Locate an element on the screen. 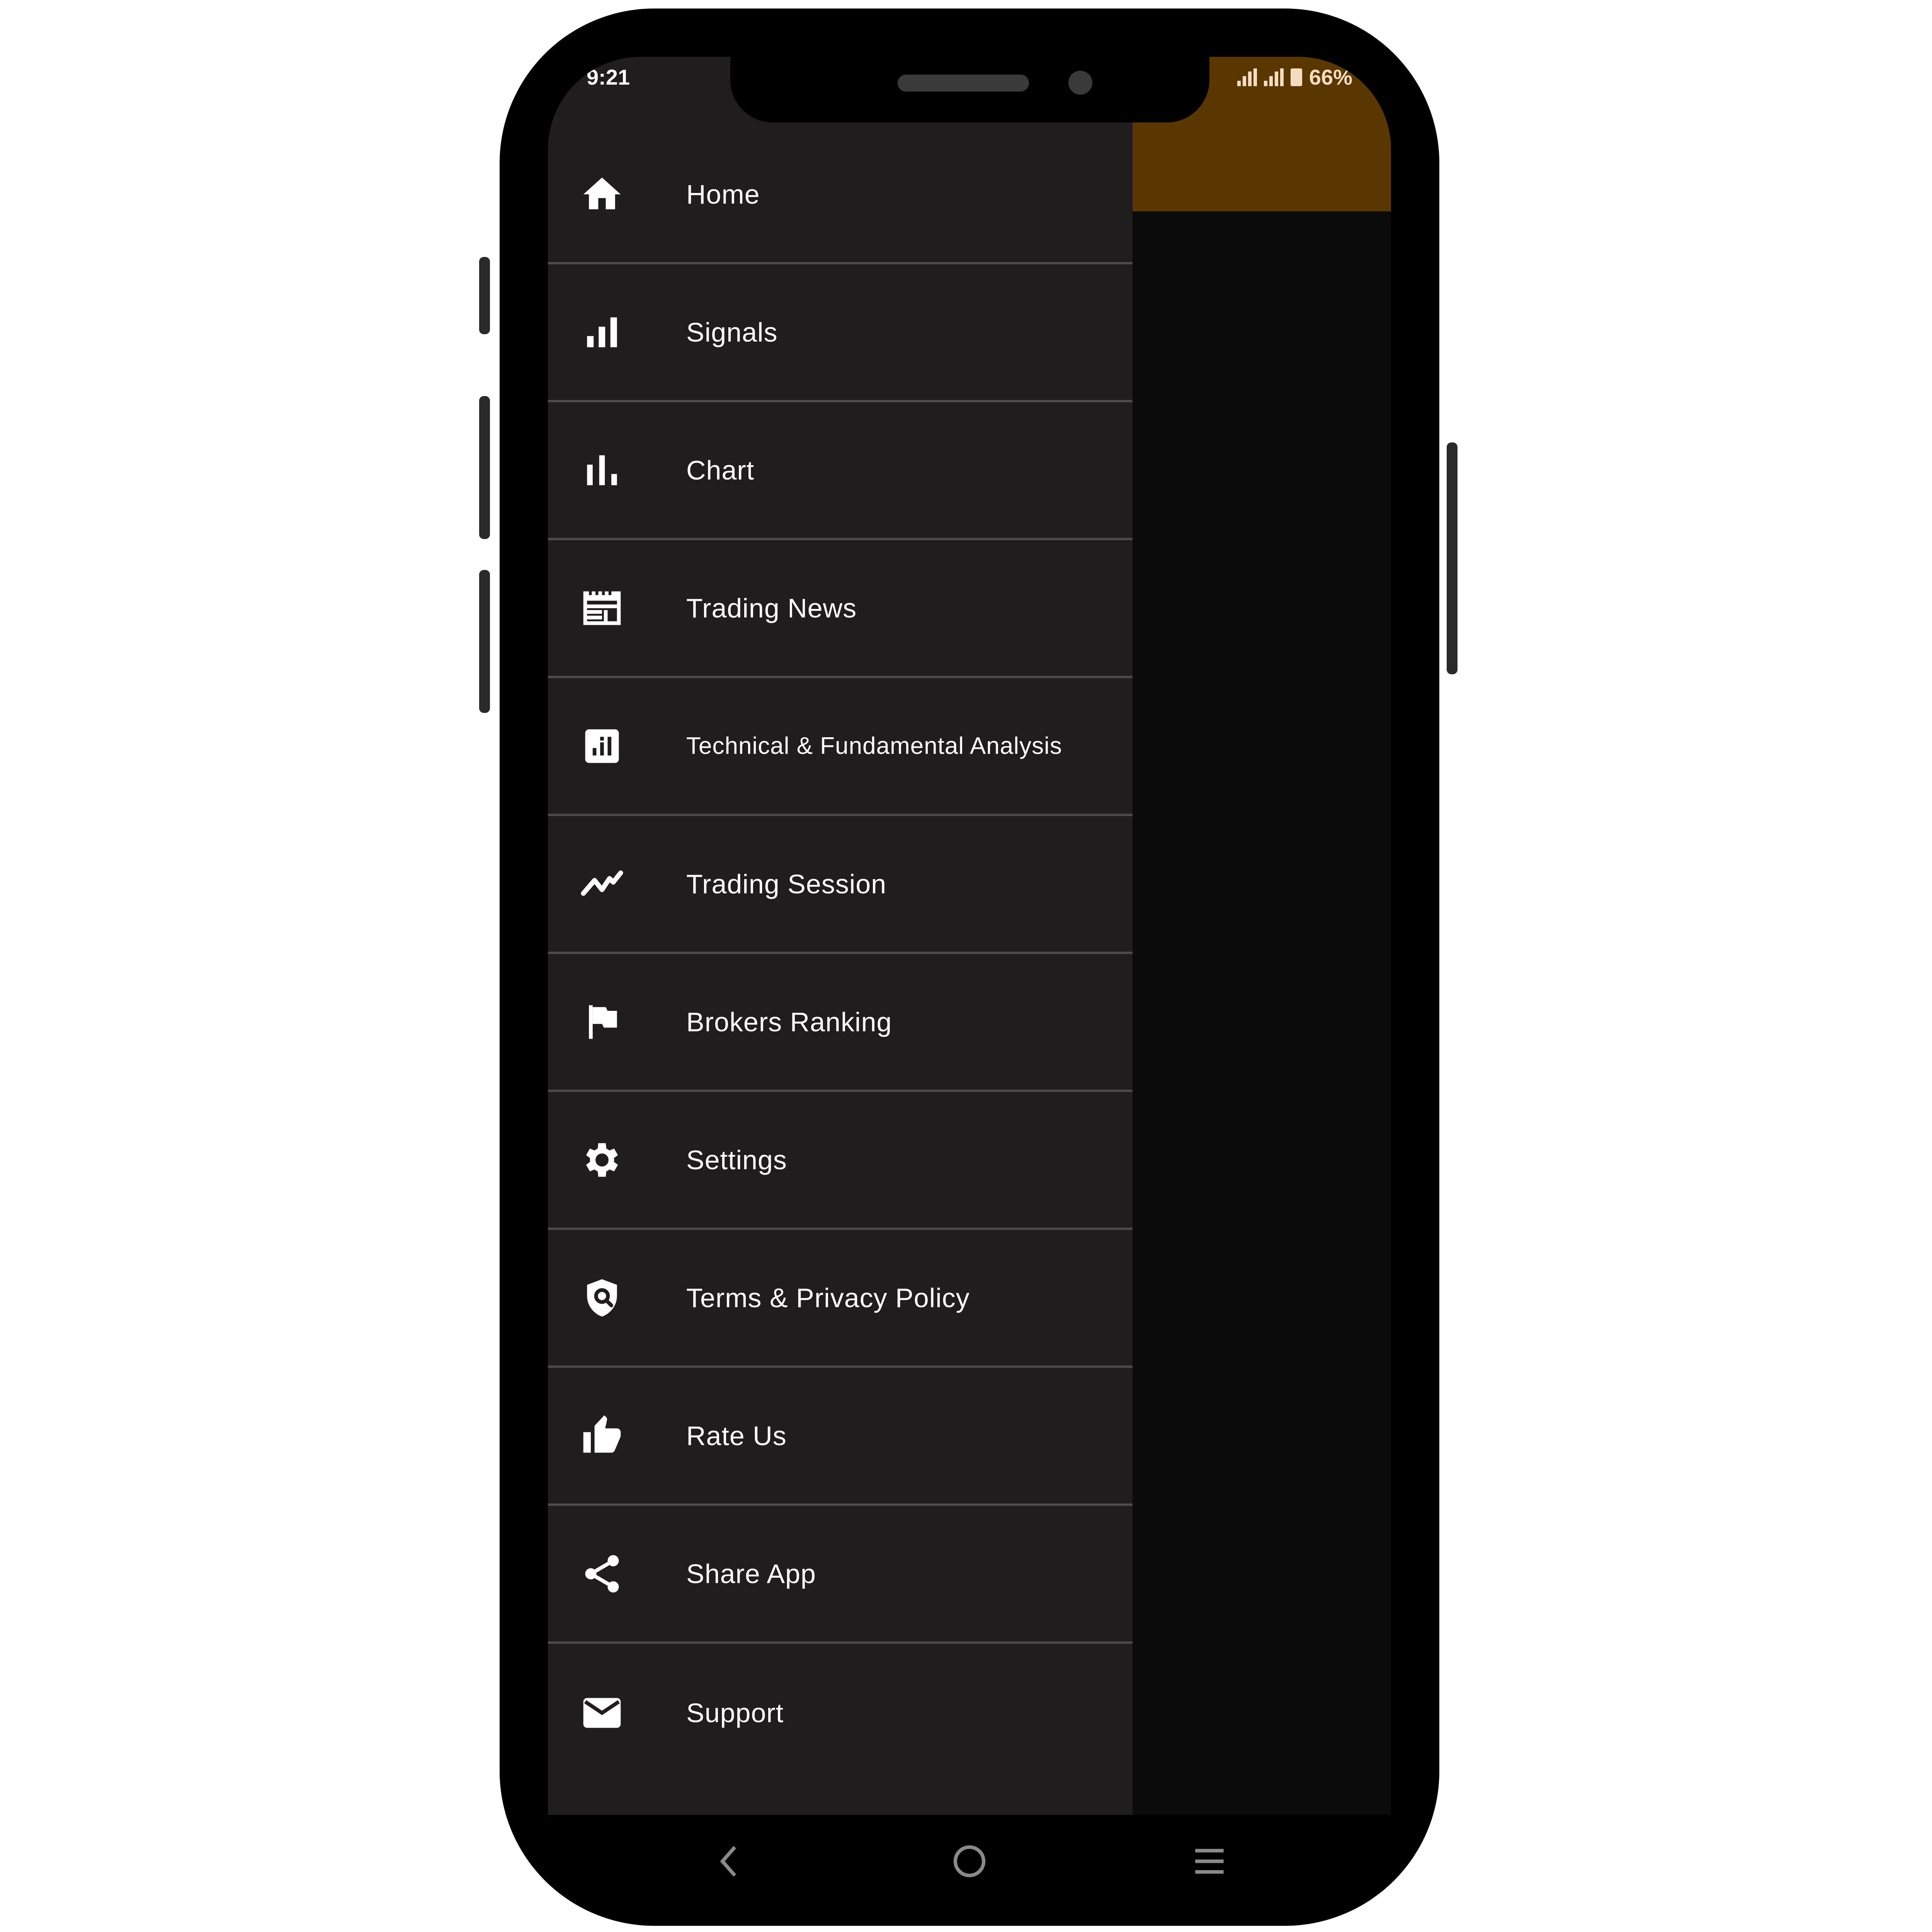 The height and width of the screenshot is (1932, 1932). menu-item-share-app: Share App is located at coordinates (841, 1575).